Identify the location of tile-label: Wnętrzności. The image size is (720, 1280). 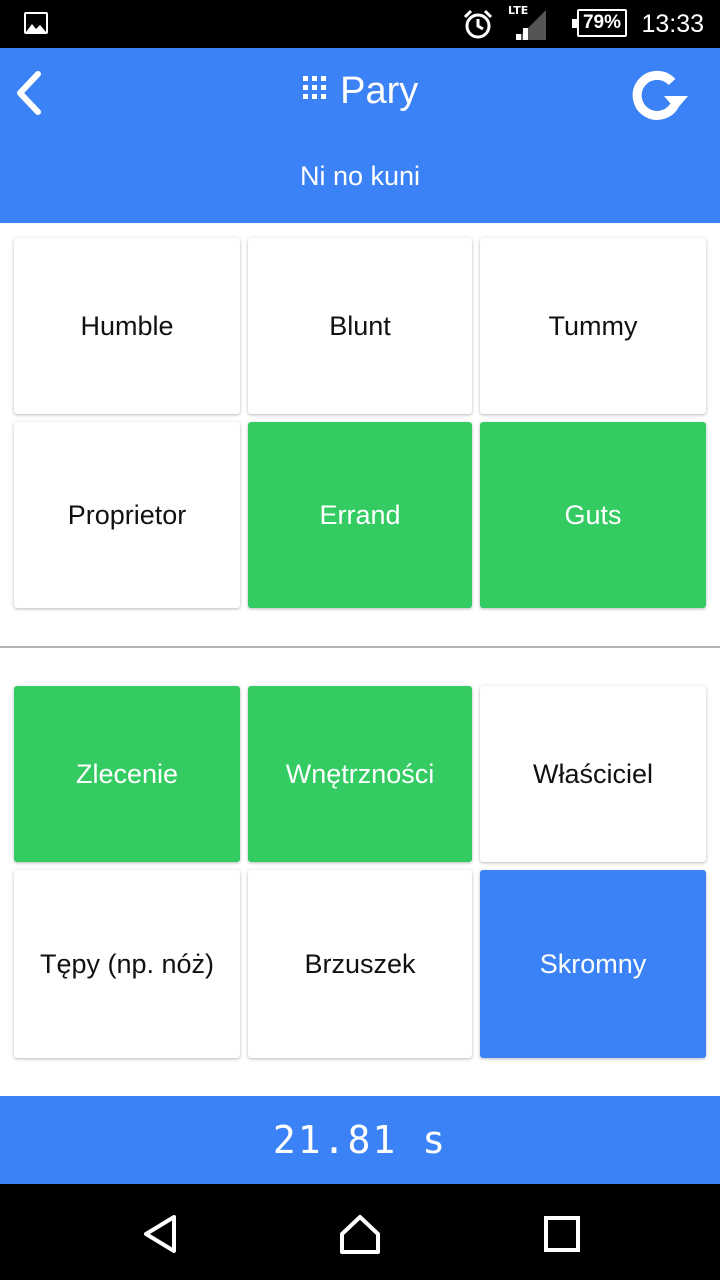
(360, 773).